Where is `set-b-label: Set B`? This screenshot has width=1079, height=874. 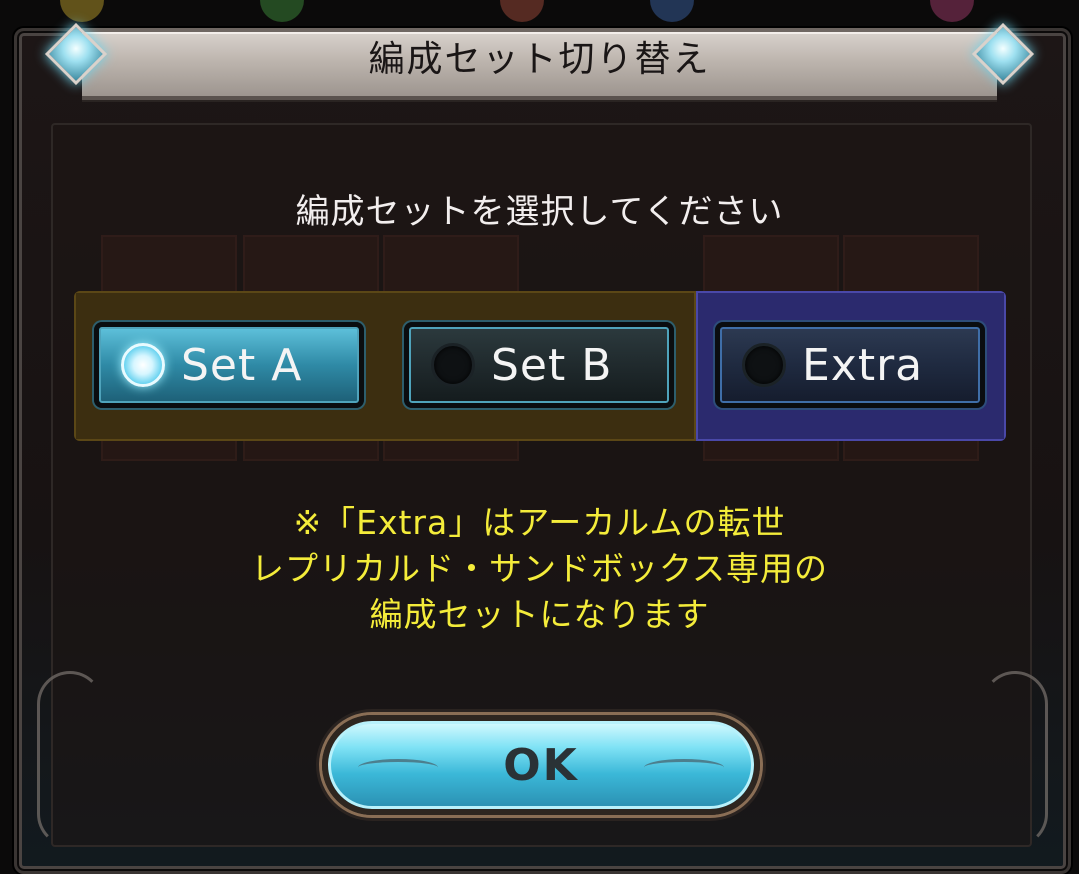 set-b-label: Set B is located at coordinates (552, 365).